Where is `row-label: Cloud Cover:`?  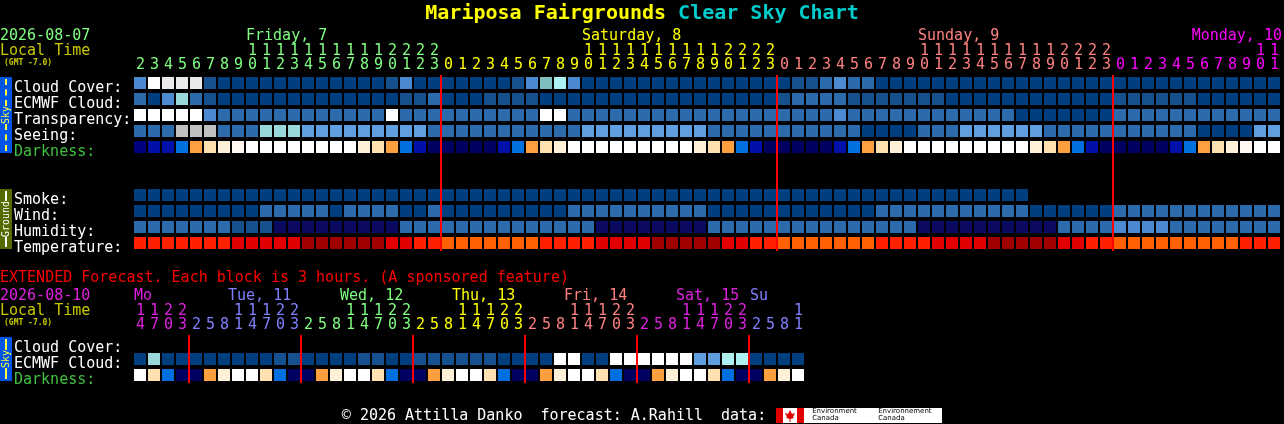
row-label: Cloud Cover: is located at coordinates (68, 347).